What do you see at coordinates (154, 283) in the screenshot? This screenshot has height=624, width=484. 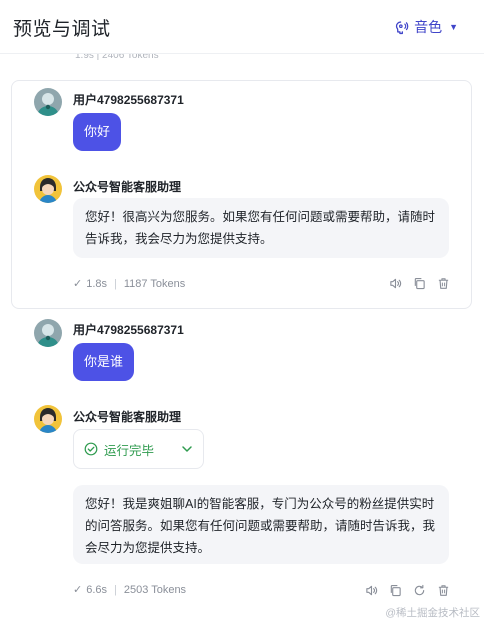 I see `token-count: 1187 Tokens` at bounding box center [154, 283].